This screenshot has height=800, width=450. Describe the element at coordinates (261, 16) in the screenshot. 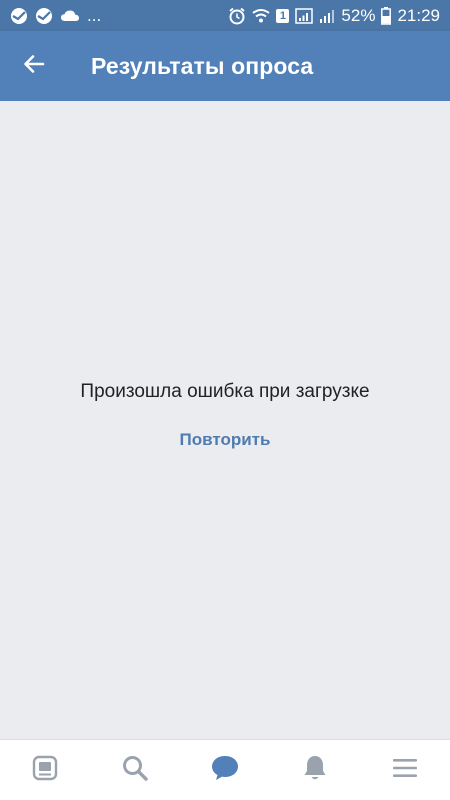

I see `wifi-icon` at that location.